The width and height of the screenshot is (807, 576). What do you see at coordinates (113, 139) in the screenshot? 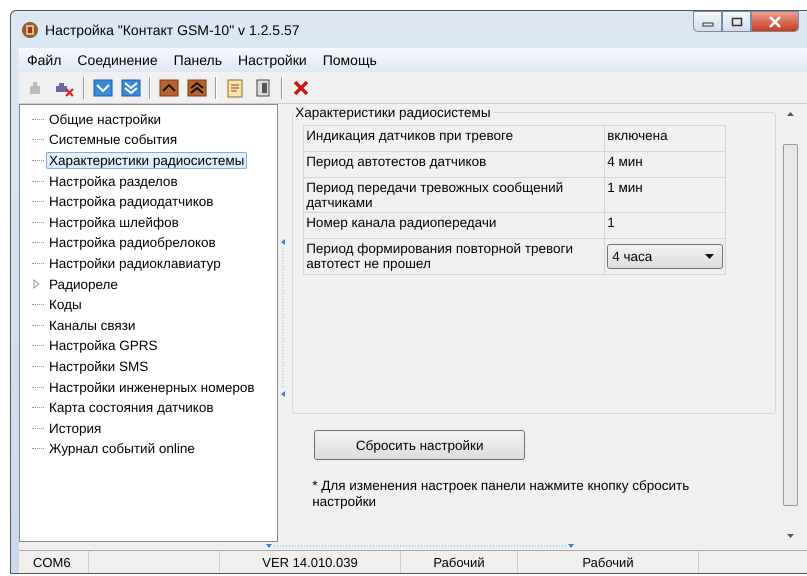
I see `tree-item: Системные события` at bounding box center [113, 139].